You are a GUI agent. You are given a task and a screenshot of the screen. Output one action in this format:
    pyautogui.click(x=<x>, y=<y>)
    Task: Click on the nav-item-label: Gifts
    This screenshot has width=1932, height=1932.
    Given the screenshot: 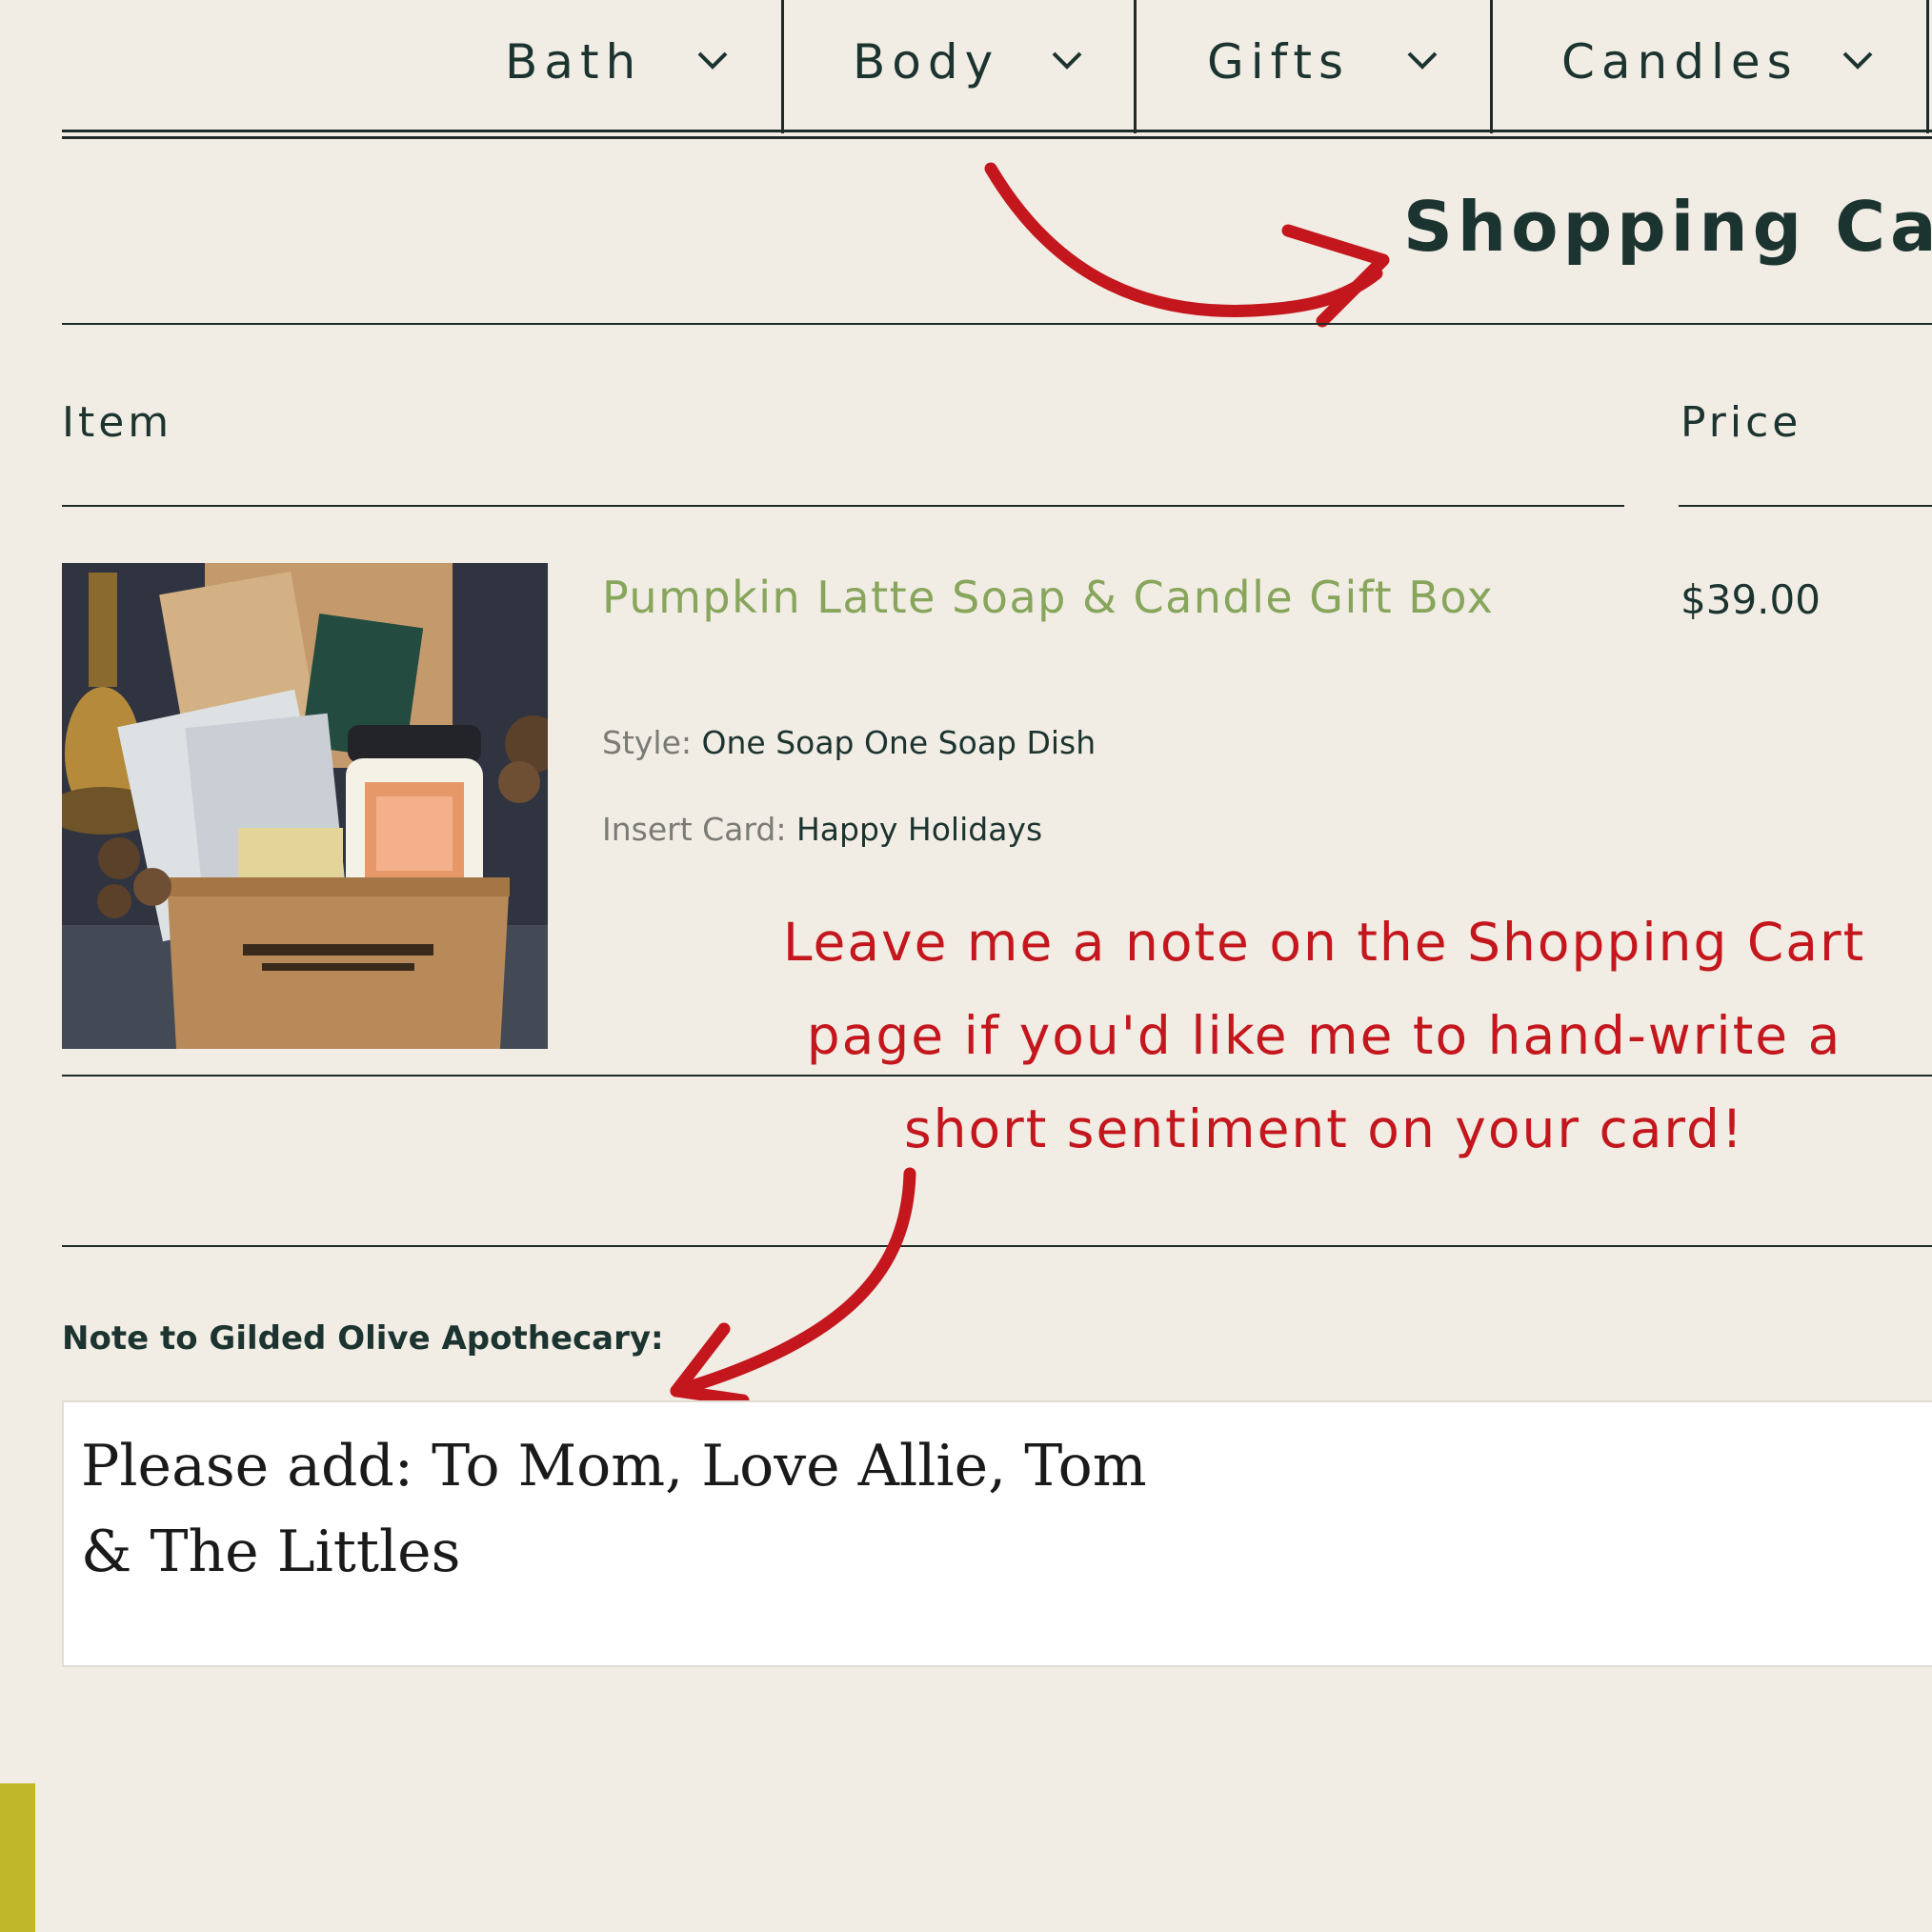 What is the action you would take?
    pyautogui.click(x=1279, y=62)
    